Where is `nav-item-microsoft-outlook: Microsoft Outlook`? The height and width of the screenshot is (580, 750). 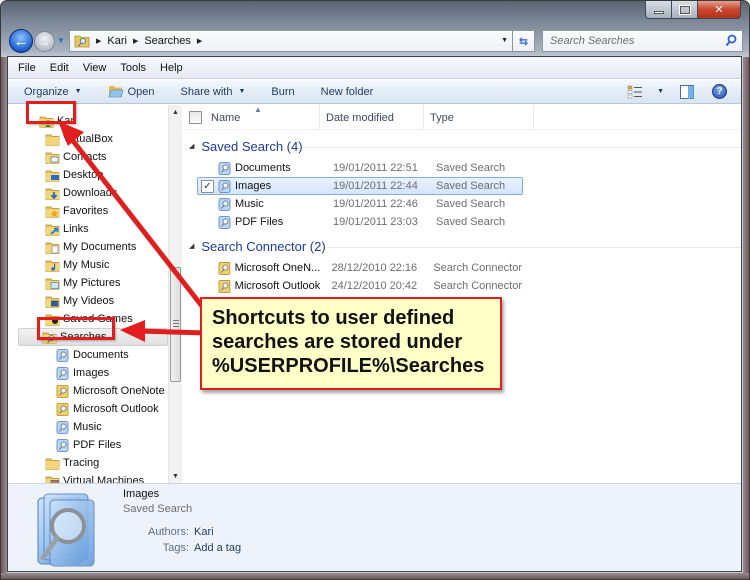
nav-item-microsoft-outlook: Microsoft Outlook is located at coordinates (107, 409).